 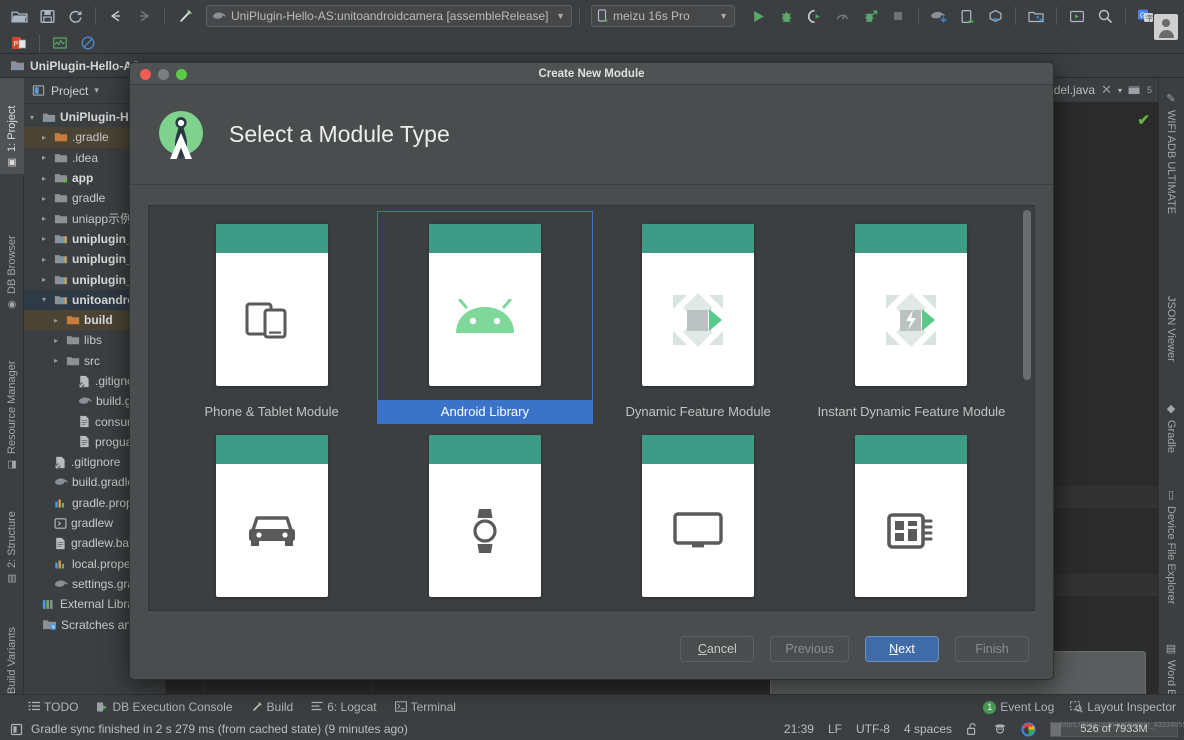 I want to click on sidebar-item-project: ▣ 1: Project, so click(x=12, y=126).